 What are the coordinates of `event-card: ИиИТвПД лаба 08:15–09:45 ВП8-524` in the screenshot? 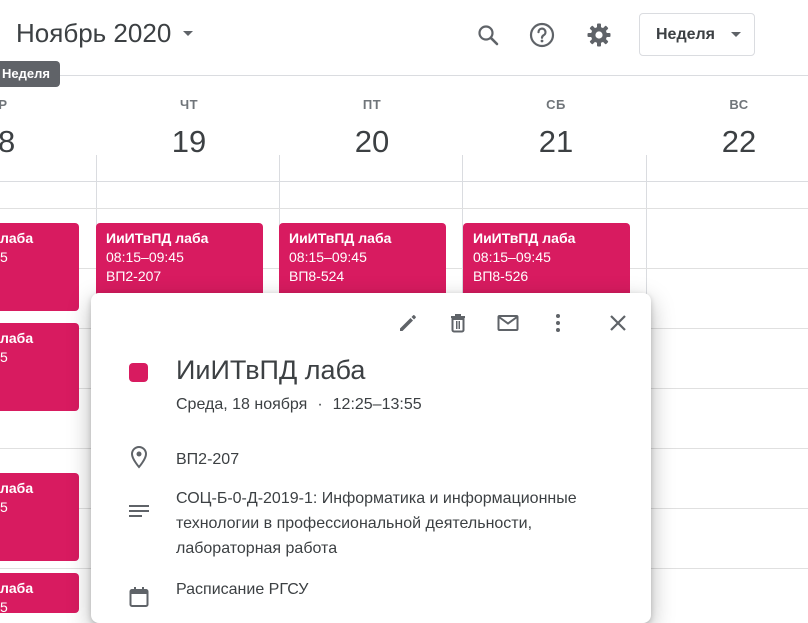 It's located at (362, 263).